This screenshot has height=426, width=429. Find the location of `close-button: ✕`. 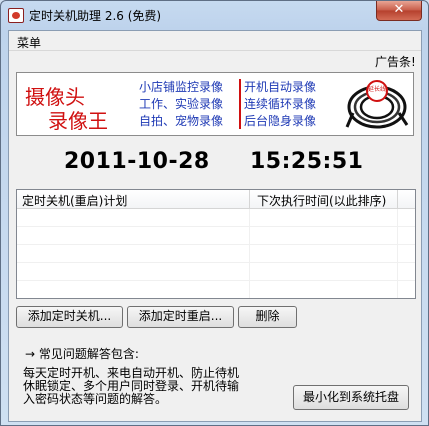

close-button: ✕ is located at coordinates (399, 11).